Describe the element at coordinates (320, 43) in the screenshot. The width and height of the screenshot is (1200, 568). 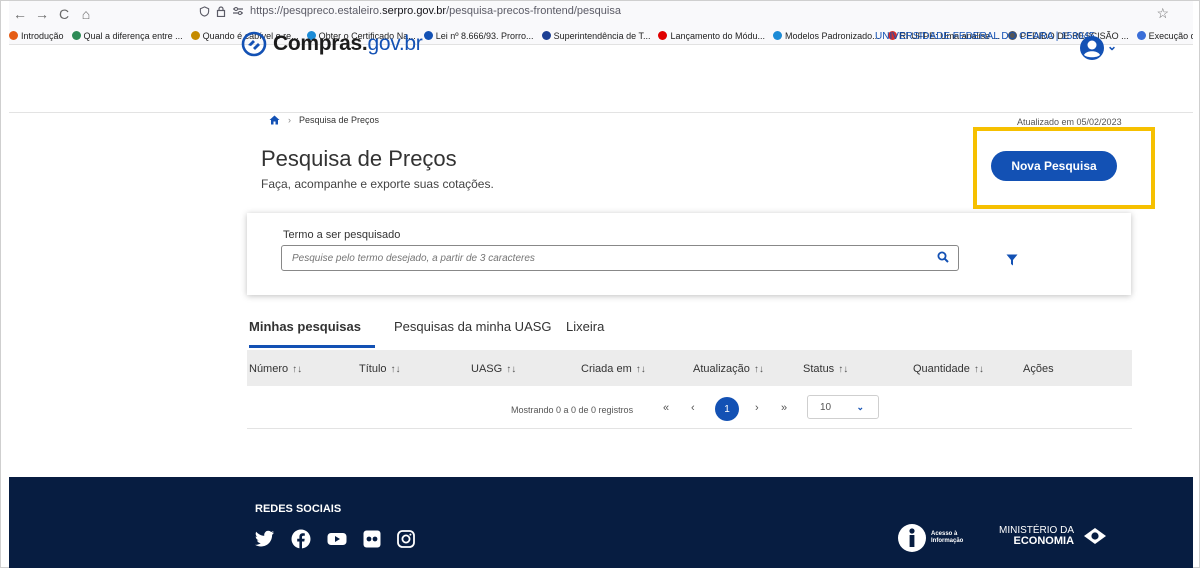
I see `logo-main: Compras.` at that location.